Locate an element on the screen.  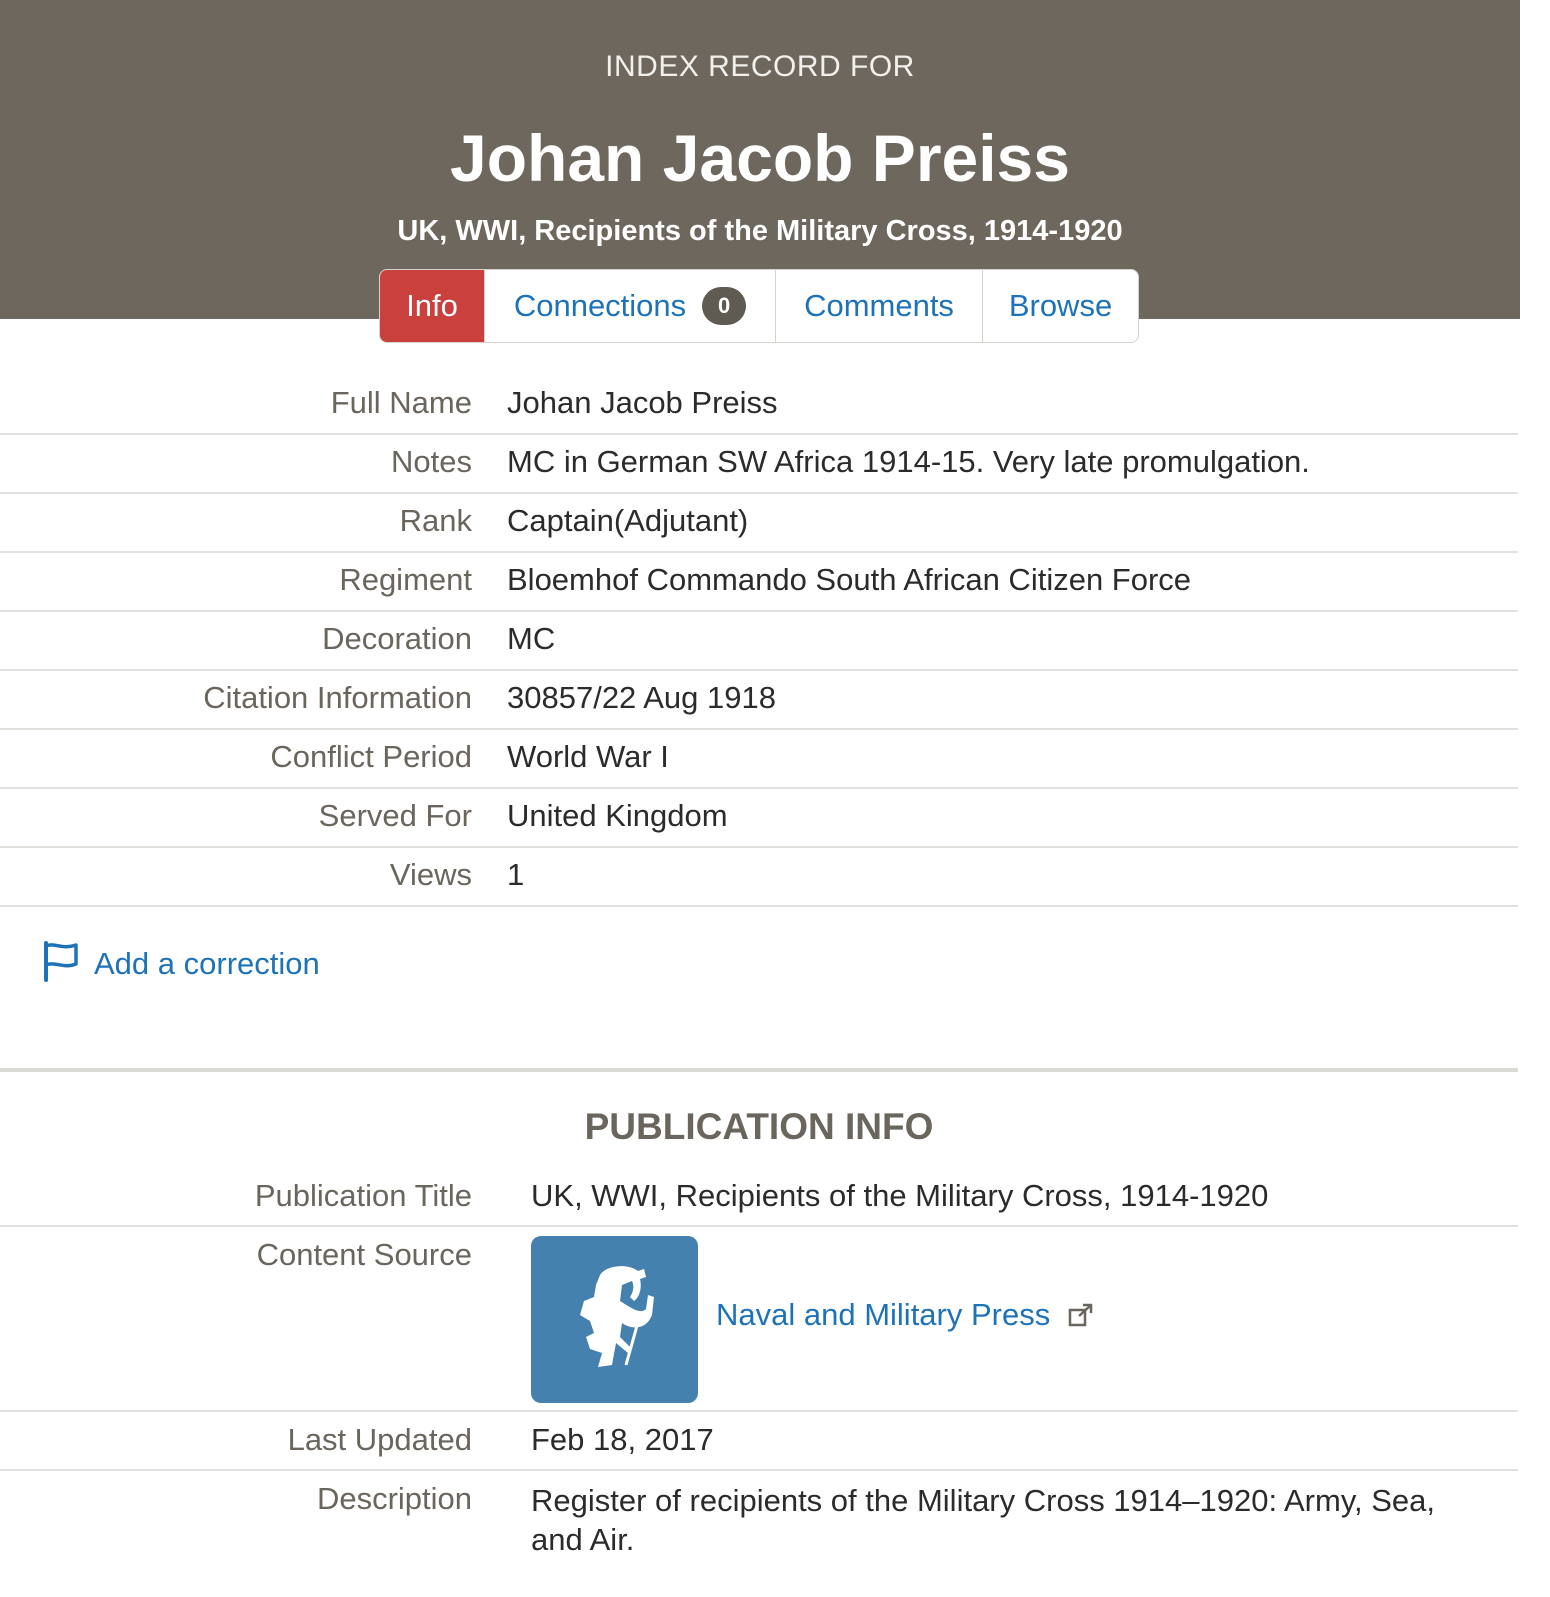
content-source-link: Naval and Military Press is located at coordinates (905, 1315).